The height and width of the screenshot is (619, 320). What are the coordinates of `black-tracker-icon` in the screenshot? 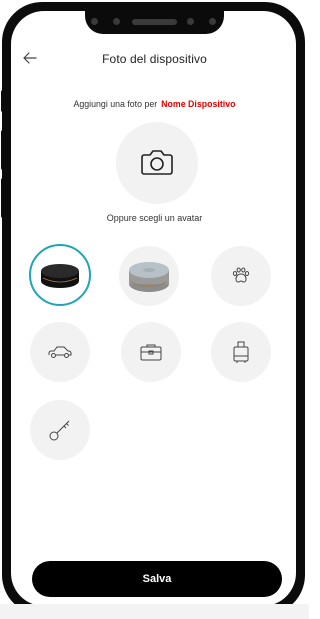 It's located at (60, 276).